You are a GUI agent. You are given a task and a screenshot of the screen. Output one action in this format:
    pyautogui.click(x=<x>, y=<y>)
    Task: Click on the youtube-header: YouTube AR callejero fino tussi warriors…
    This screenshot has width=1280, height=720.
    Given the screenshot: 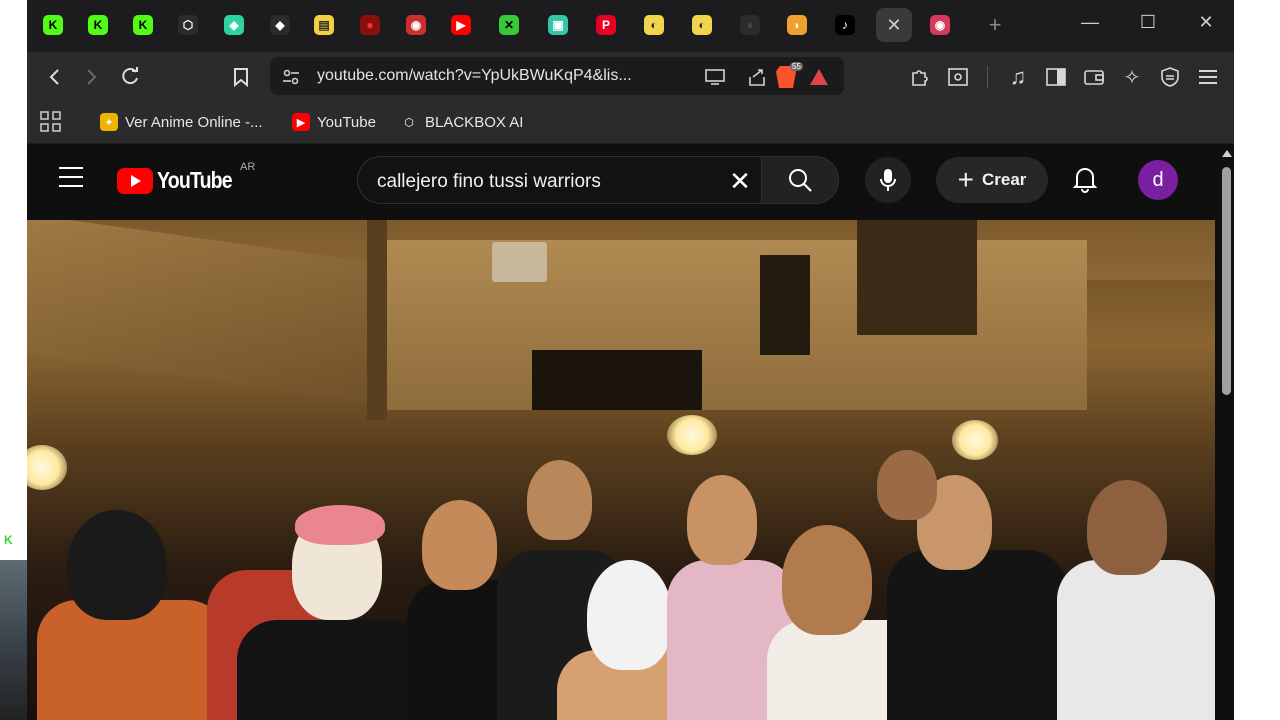 What is the action you would take?
    pyautogui.click(x=623, y=182)
    